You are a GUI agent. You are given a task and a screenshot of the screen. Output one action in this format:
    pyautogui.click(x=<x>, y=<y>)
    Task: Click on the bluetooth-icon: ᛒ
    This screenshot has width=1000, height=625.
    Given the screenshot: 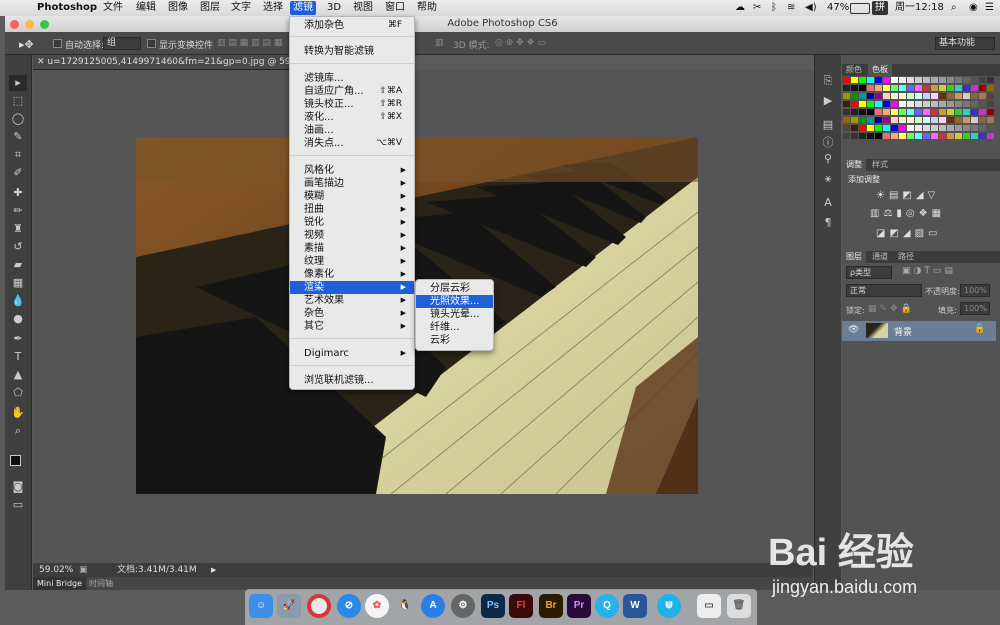 What is the action you would take?
    pyautogui.click(x=774, y=8)
    